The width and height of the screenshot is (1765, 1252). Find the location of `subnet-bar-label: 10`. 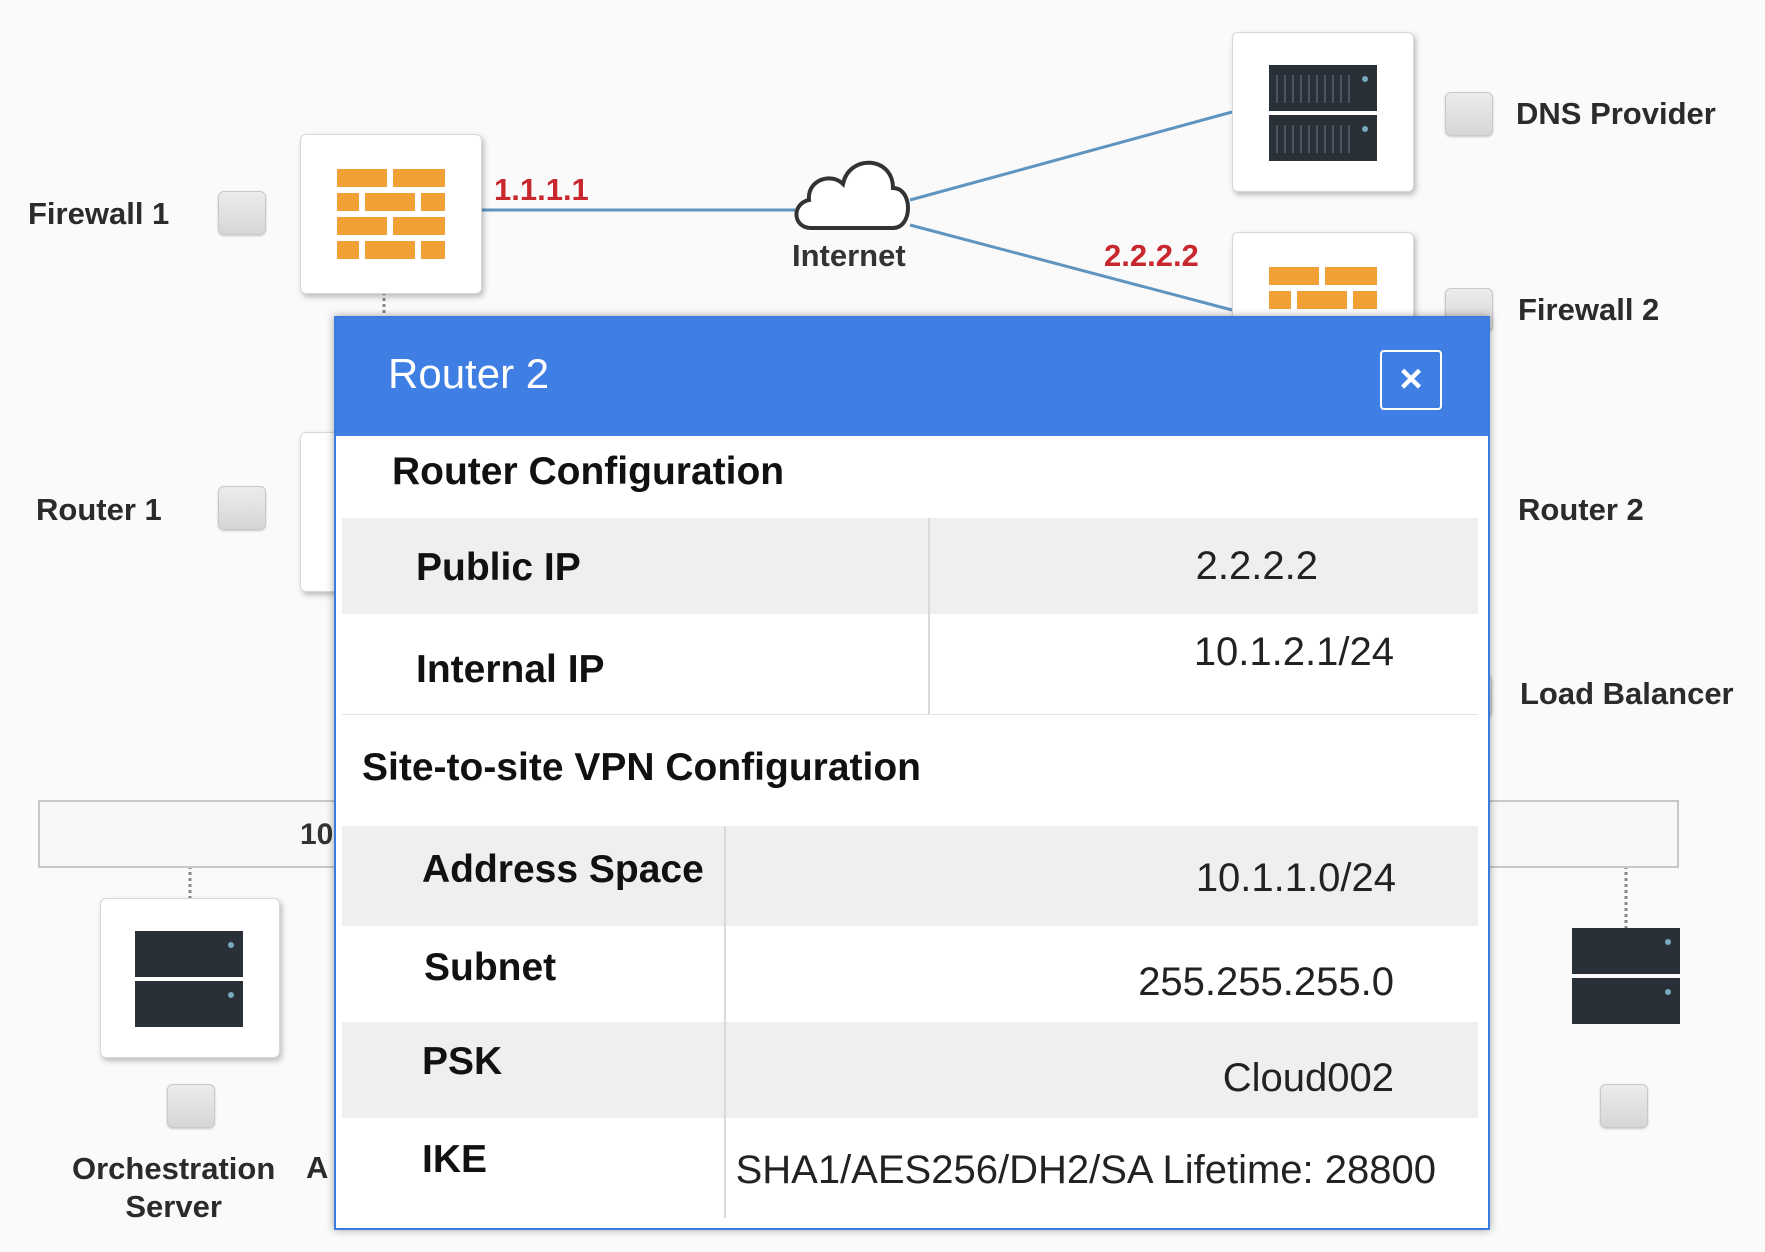

subnet-bar-label: 10 is located at coordinates (317, 834).